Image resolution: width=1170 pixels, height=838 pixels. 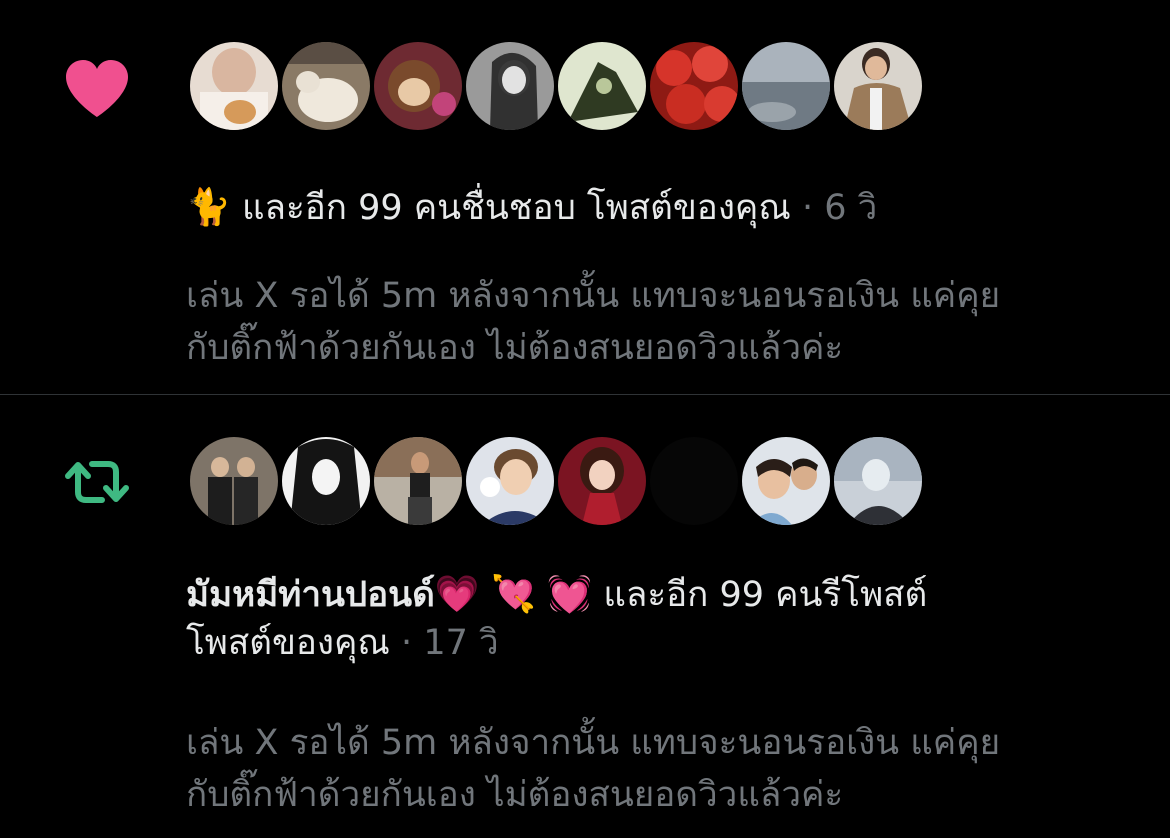 What do you see at coordinates (288, 643) in the screenshot?
I see `repost-action-text-2: โพสต์ของคุณ` at bounding box center [288, 643].